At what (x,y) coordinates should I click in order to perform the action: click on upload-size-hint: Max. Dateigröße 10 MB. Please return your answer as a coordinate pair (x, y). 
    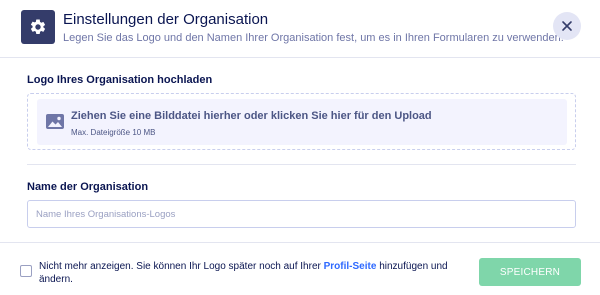
    Looking at the image, I should click on (113, 132).